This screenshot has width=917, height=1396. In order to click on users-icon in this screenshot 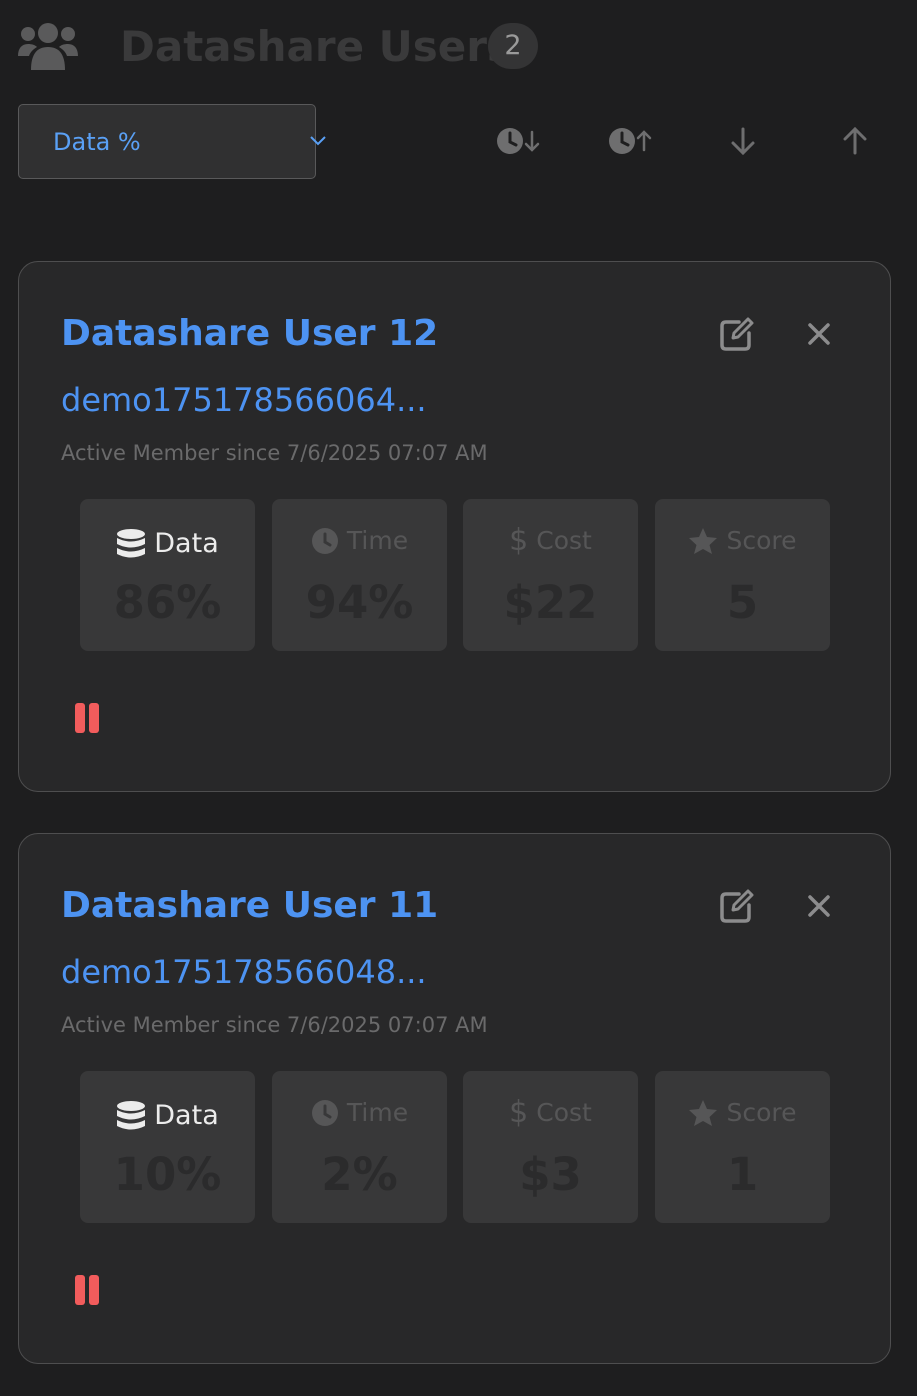, I will do `click(48, 46)`.